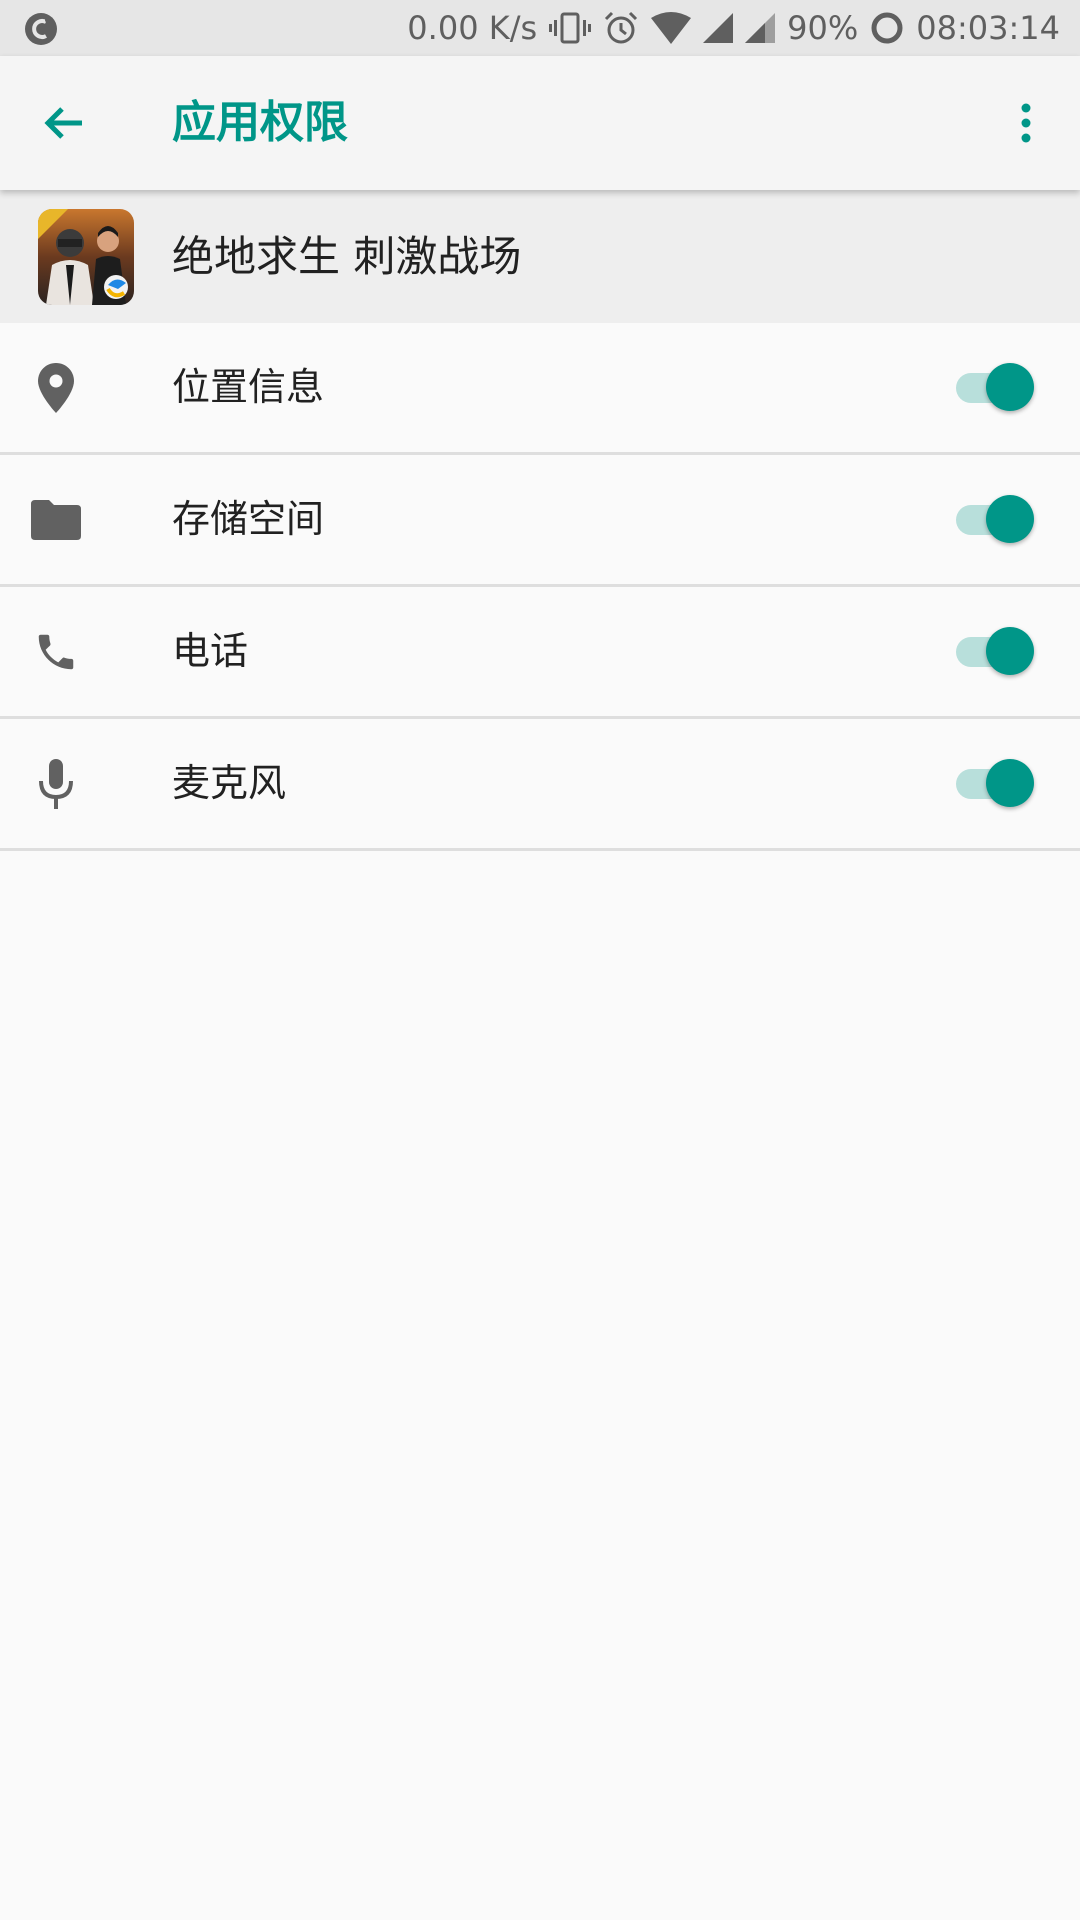 The width and height of the screenshot is (1080, 1920). I want to click on battery-percent: 90%, so click(823, 28).